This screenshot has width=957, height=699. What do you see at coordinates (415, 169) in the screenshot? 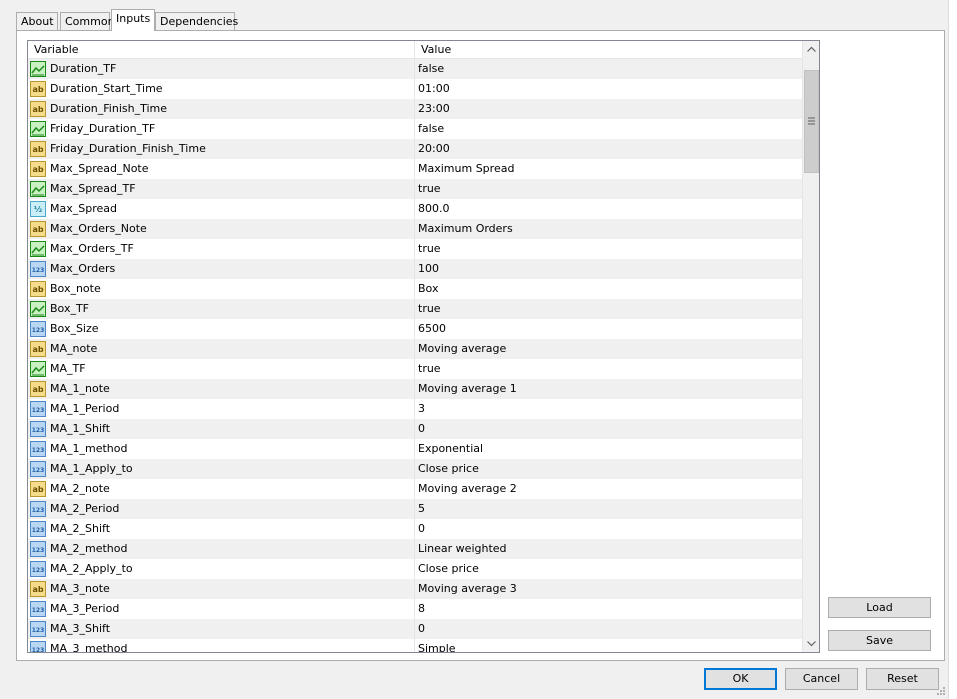
I see `table-row: ab Max_Spread_Note Maximum Spread` at bounding box center [415, 169].